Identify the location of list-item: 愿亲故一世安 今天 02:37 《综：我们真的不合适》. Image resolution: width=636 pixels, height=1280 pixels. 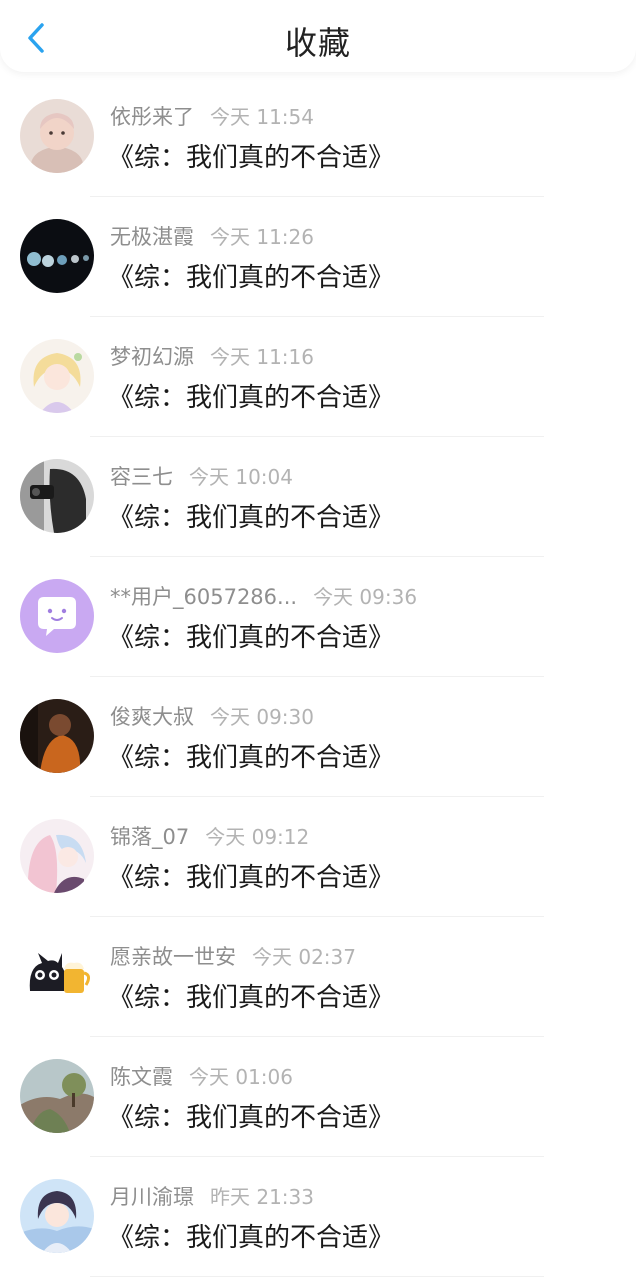
(318, 977).